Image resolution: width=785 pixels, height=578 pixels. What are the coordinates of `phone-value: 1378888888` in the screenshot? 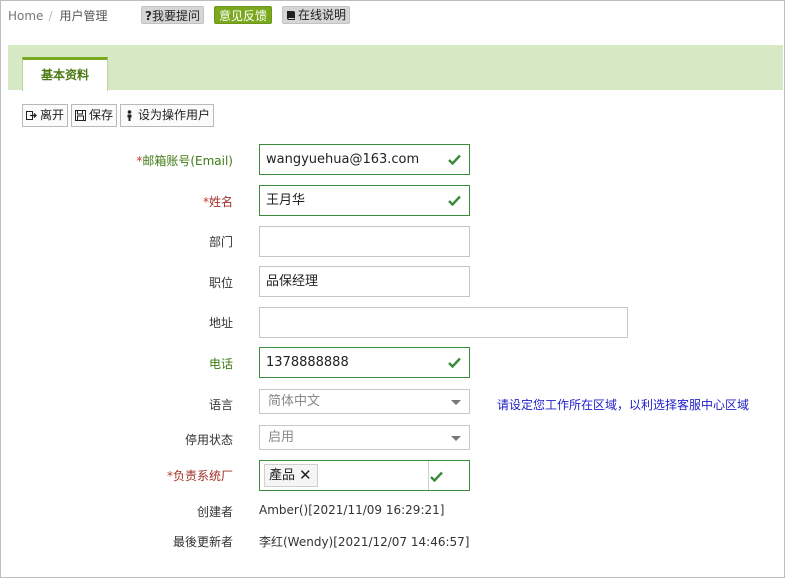 It's located at (307, 362).